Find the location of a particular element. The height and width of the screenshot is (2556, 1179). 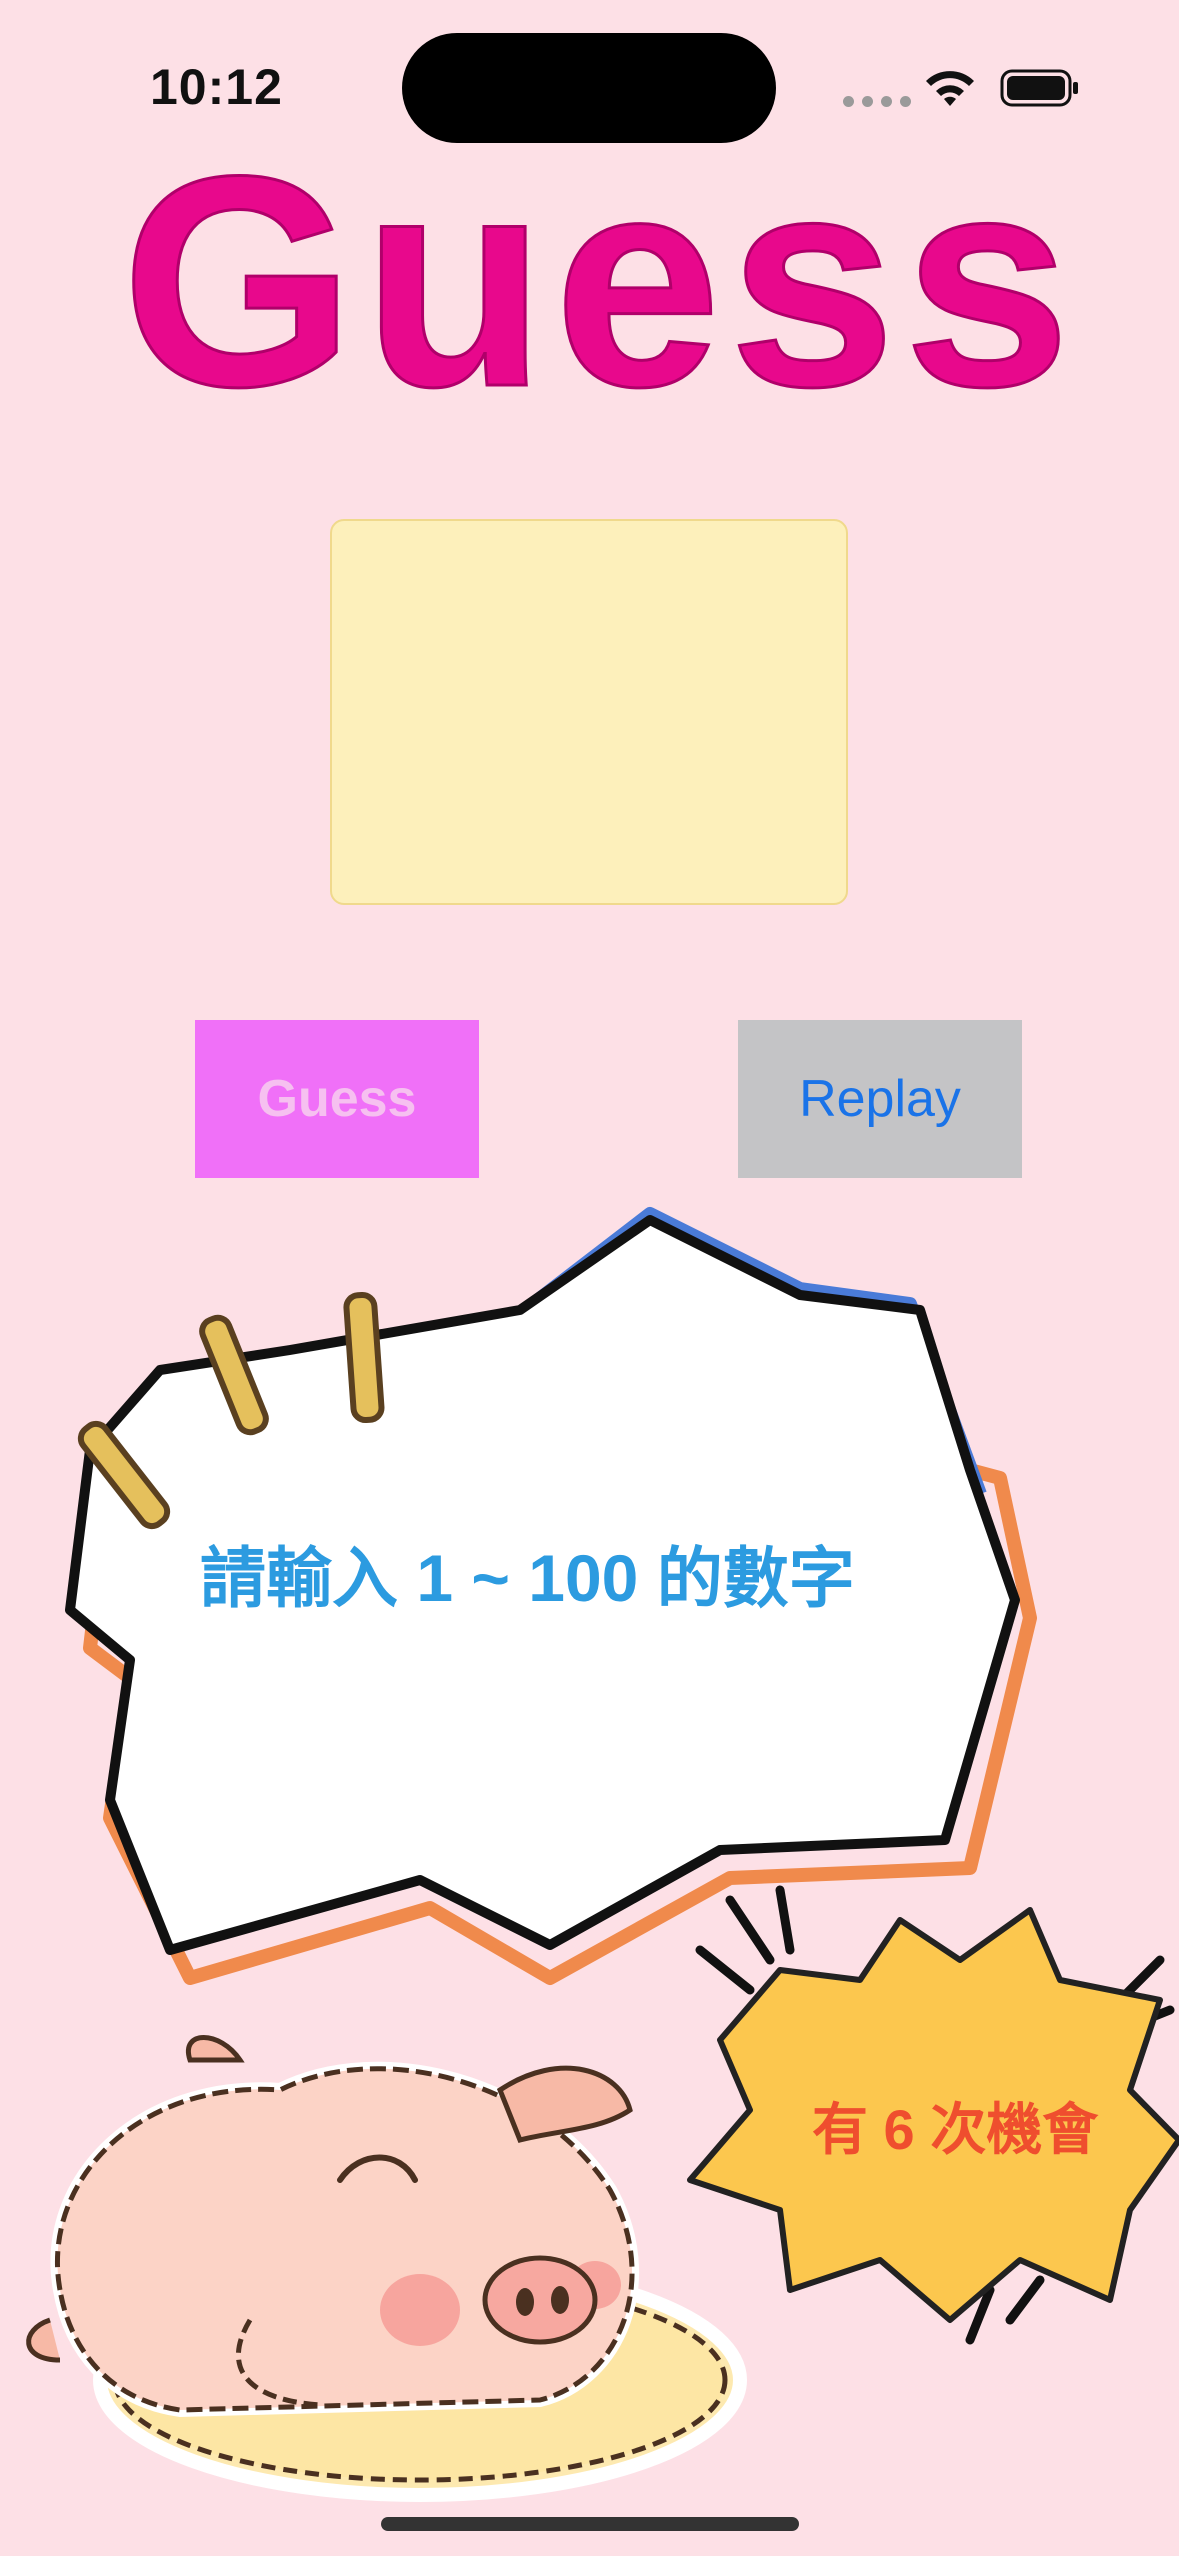

page-title: Guess is located at coordinates (596, 281).